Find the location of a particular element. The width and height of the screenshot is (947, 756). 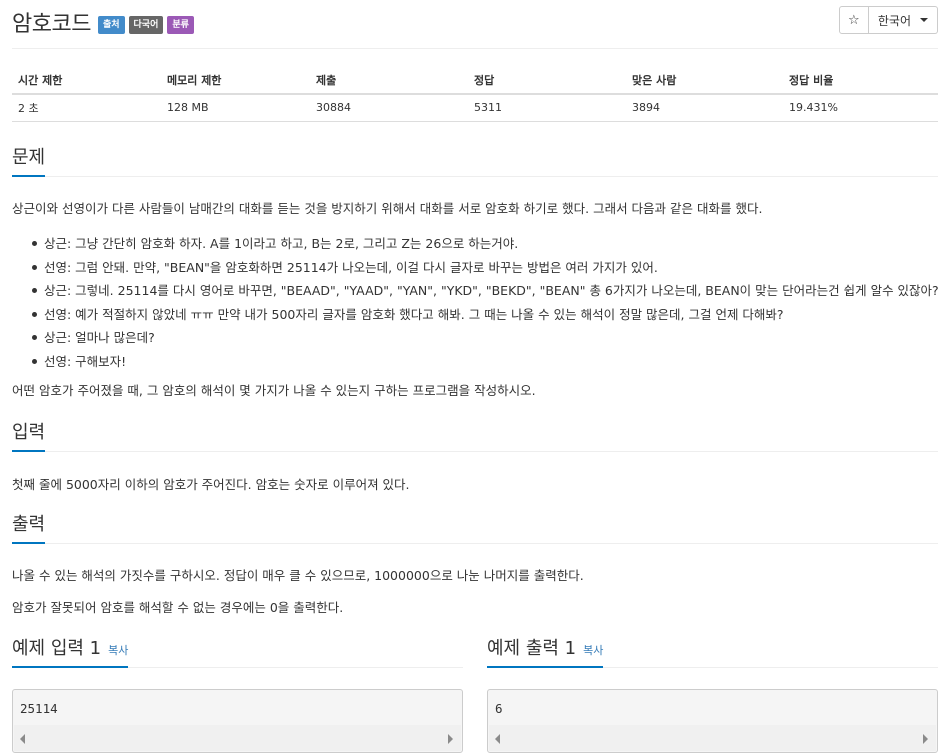

header-solved-users: 맞은 사람 is located at coordinates (704, 80).